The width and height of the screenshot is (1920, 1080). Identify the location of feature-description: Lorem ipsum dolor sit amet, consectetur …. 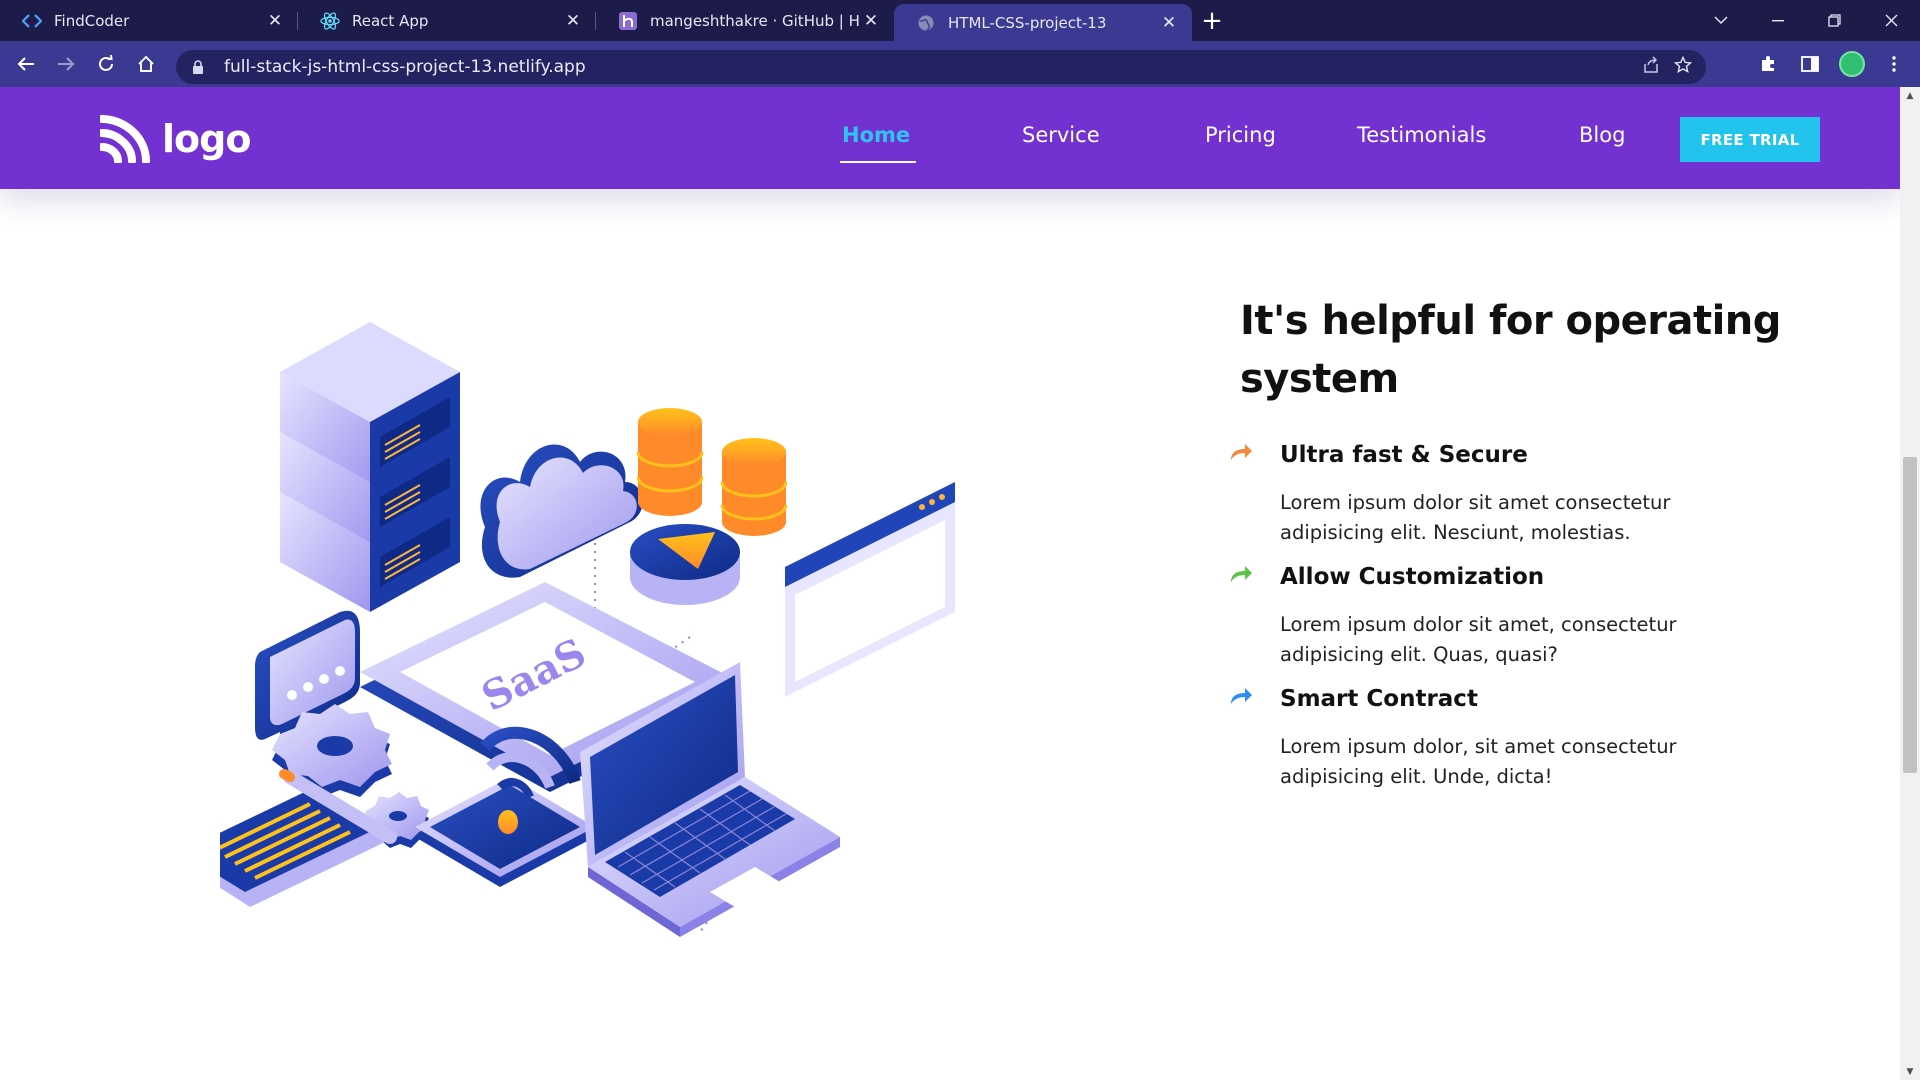
(1478, 639).